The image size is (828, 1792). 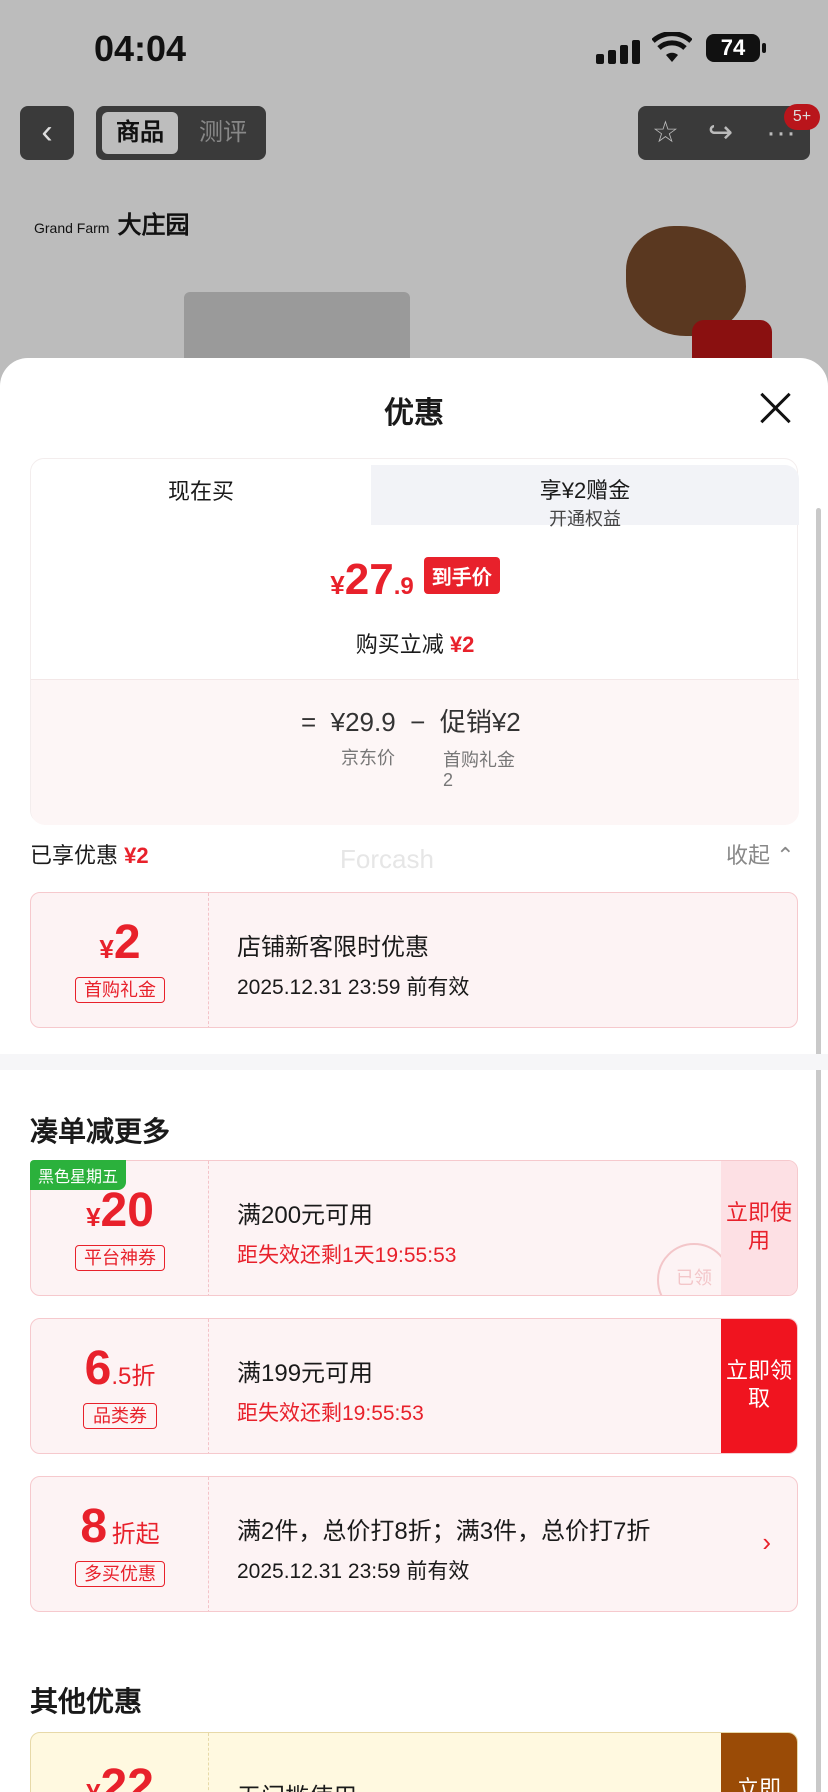 I want to click on other-coupon-button: 立即, so click(x=759, y=1762).